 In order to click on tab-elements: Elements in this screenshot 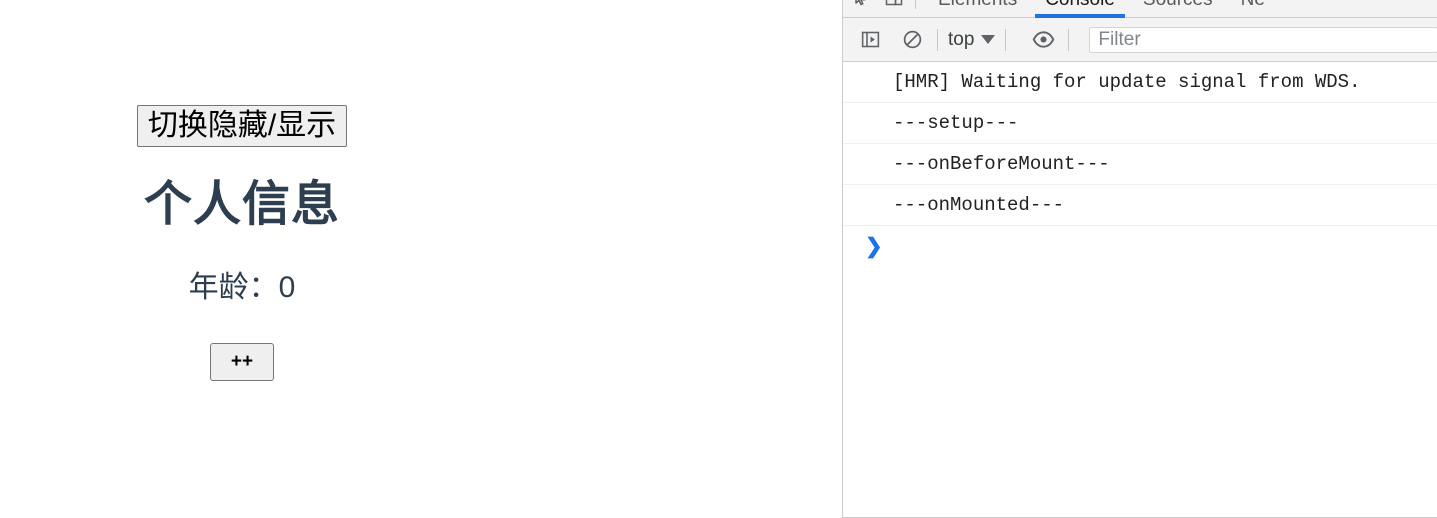, I will do `click(977, 9)`.